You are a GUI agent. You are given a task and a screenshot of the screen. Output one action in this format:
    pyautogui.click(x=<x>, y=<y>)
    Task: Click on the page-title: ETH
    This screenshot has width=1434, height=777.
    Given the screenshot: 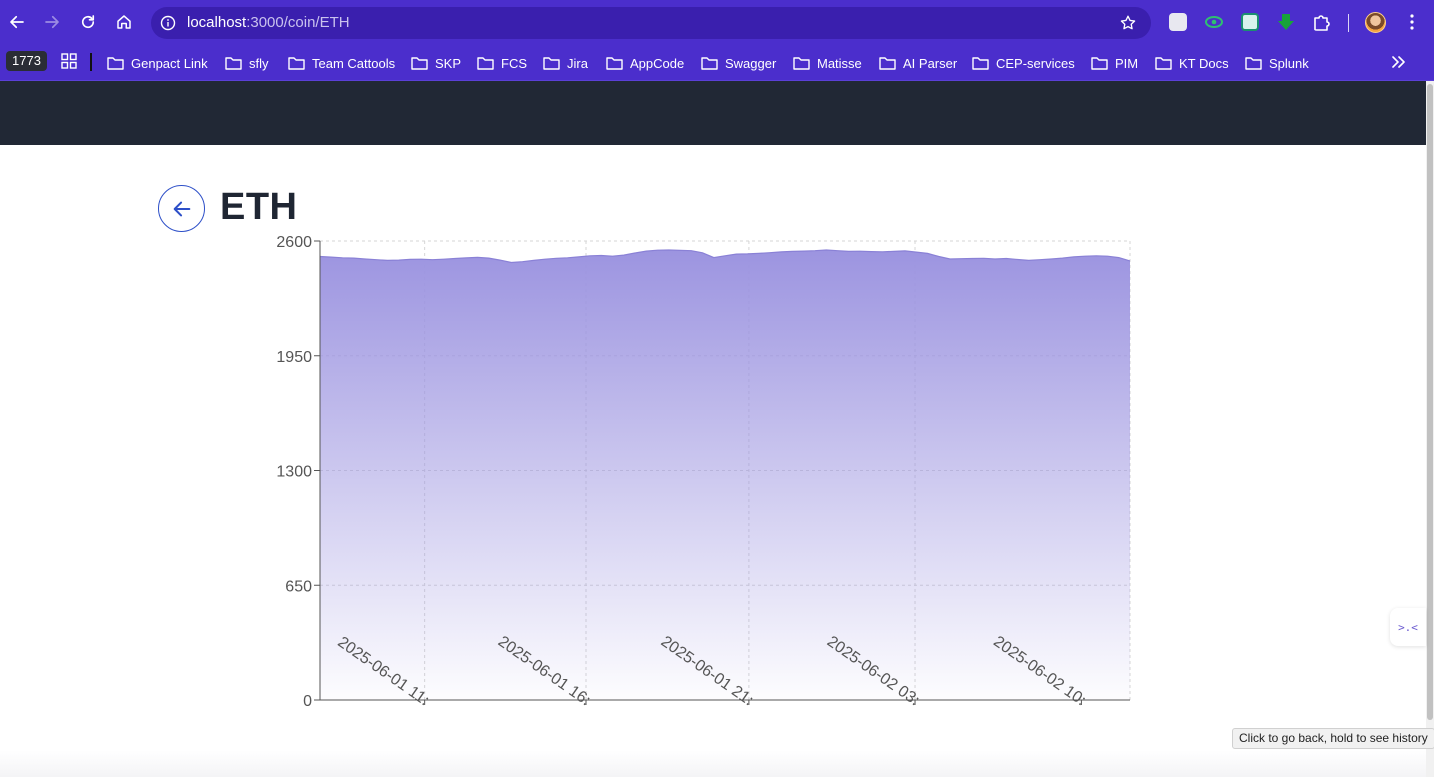 What is the action you would take?
    pyautogui.click(x=259, y=207)
    